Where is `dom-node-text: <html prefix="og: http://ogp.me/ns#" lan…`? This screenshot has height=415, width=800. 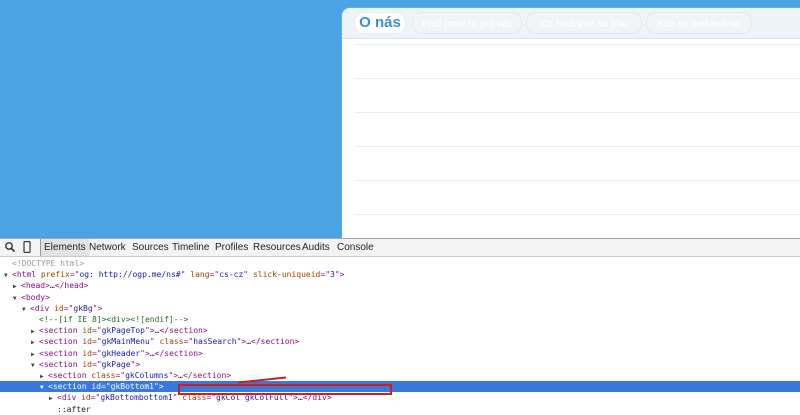 dom-node-text: <html prefix="og: http://ogp.me/ns#" lan… is located at coordinates (178, 275).